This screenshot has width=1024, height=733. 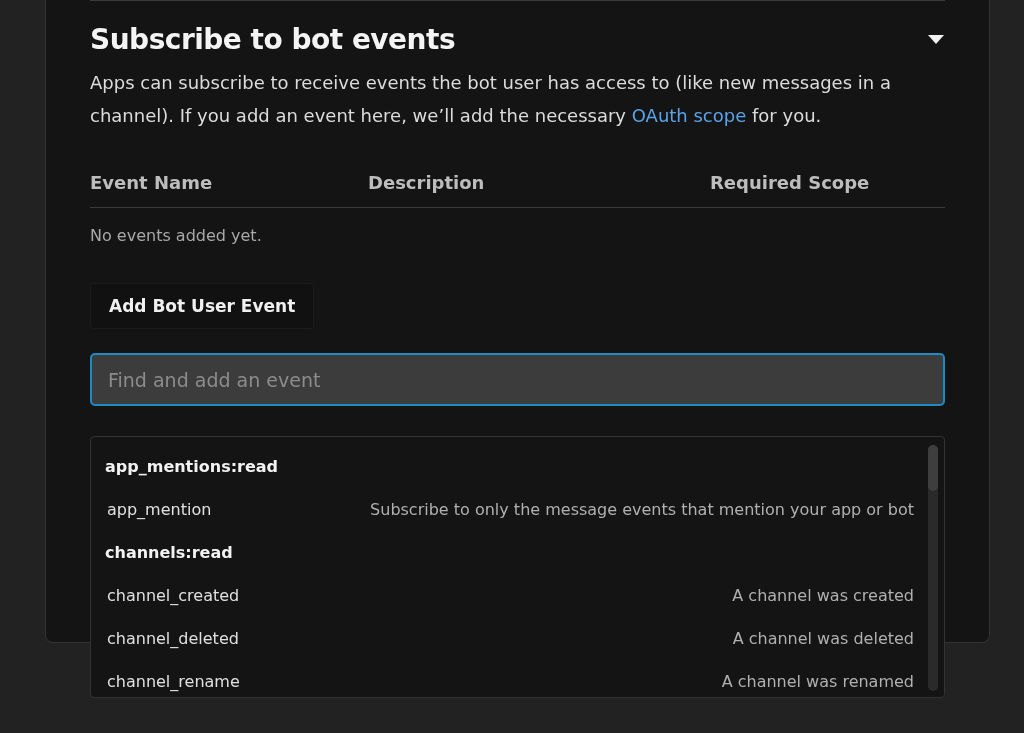 What do you see at coordinates (172, 595) in the screenshot?
I see `event-option: channel_created` at bounding box center [172, 595].